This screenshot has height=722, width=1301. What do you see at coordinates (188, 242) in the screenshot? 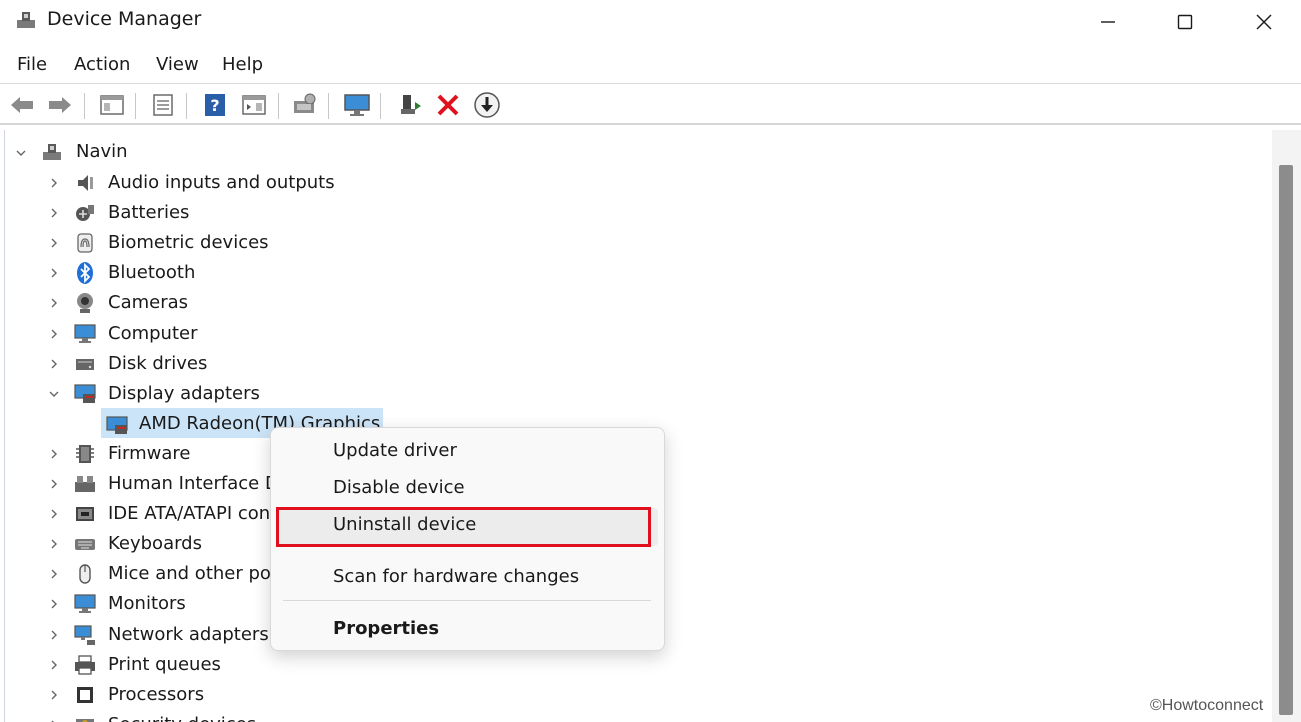
I see `tree-category-label: Biometric devices` at bounding box center [188, 242].